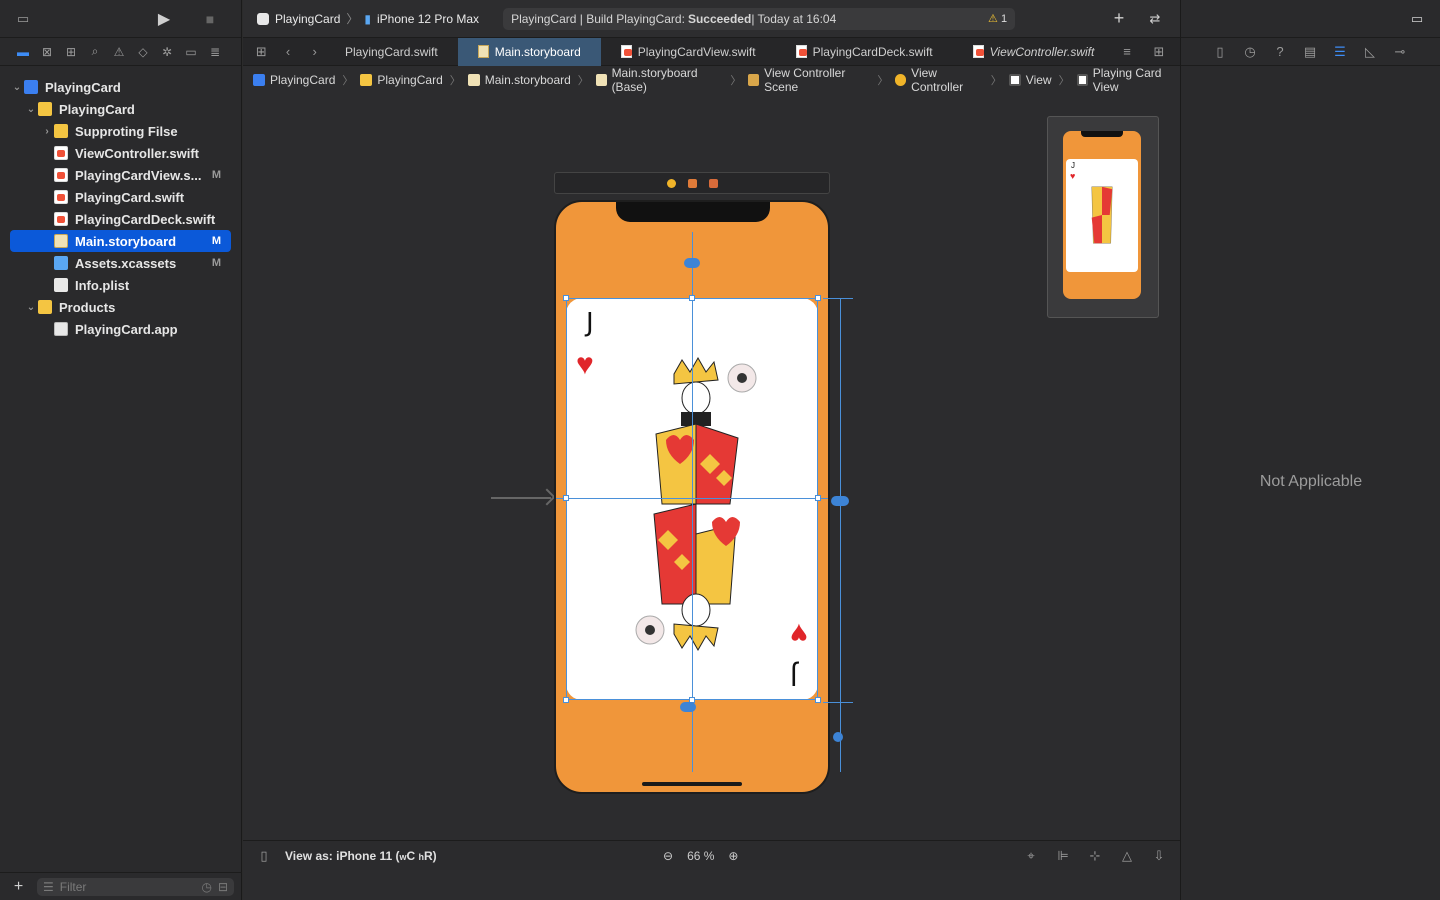 The width and height of the screenshot is (1440, 900). Describe the element at coordinates (939, 80) in the screenshot. I see `breadcrumb-controller: View Controller` at that location.